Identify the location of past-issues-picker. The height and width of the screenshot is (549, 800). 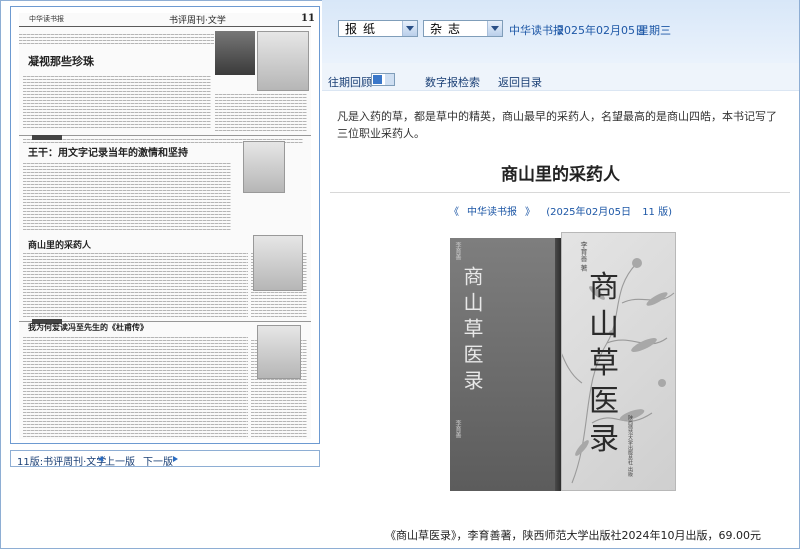
(383, 79).